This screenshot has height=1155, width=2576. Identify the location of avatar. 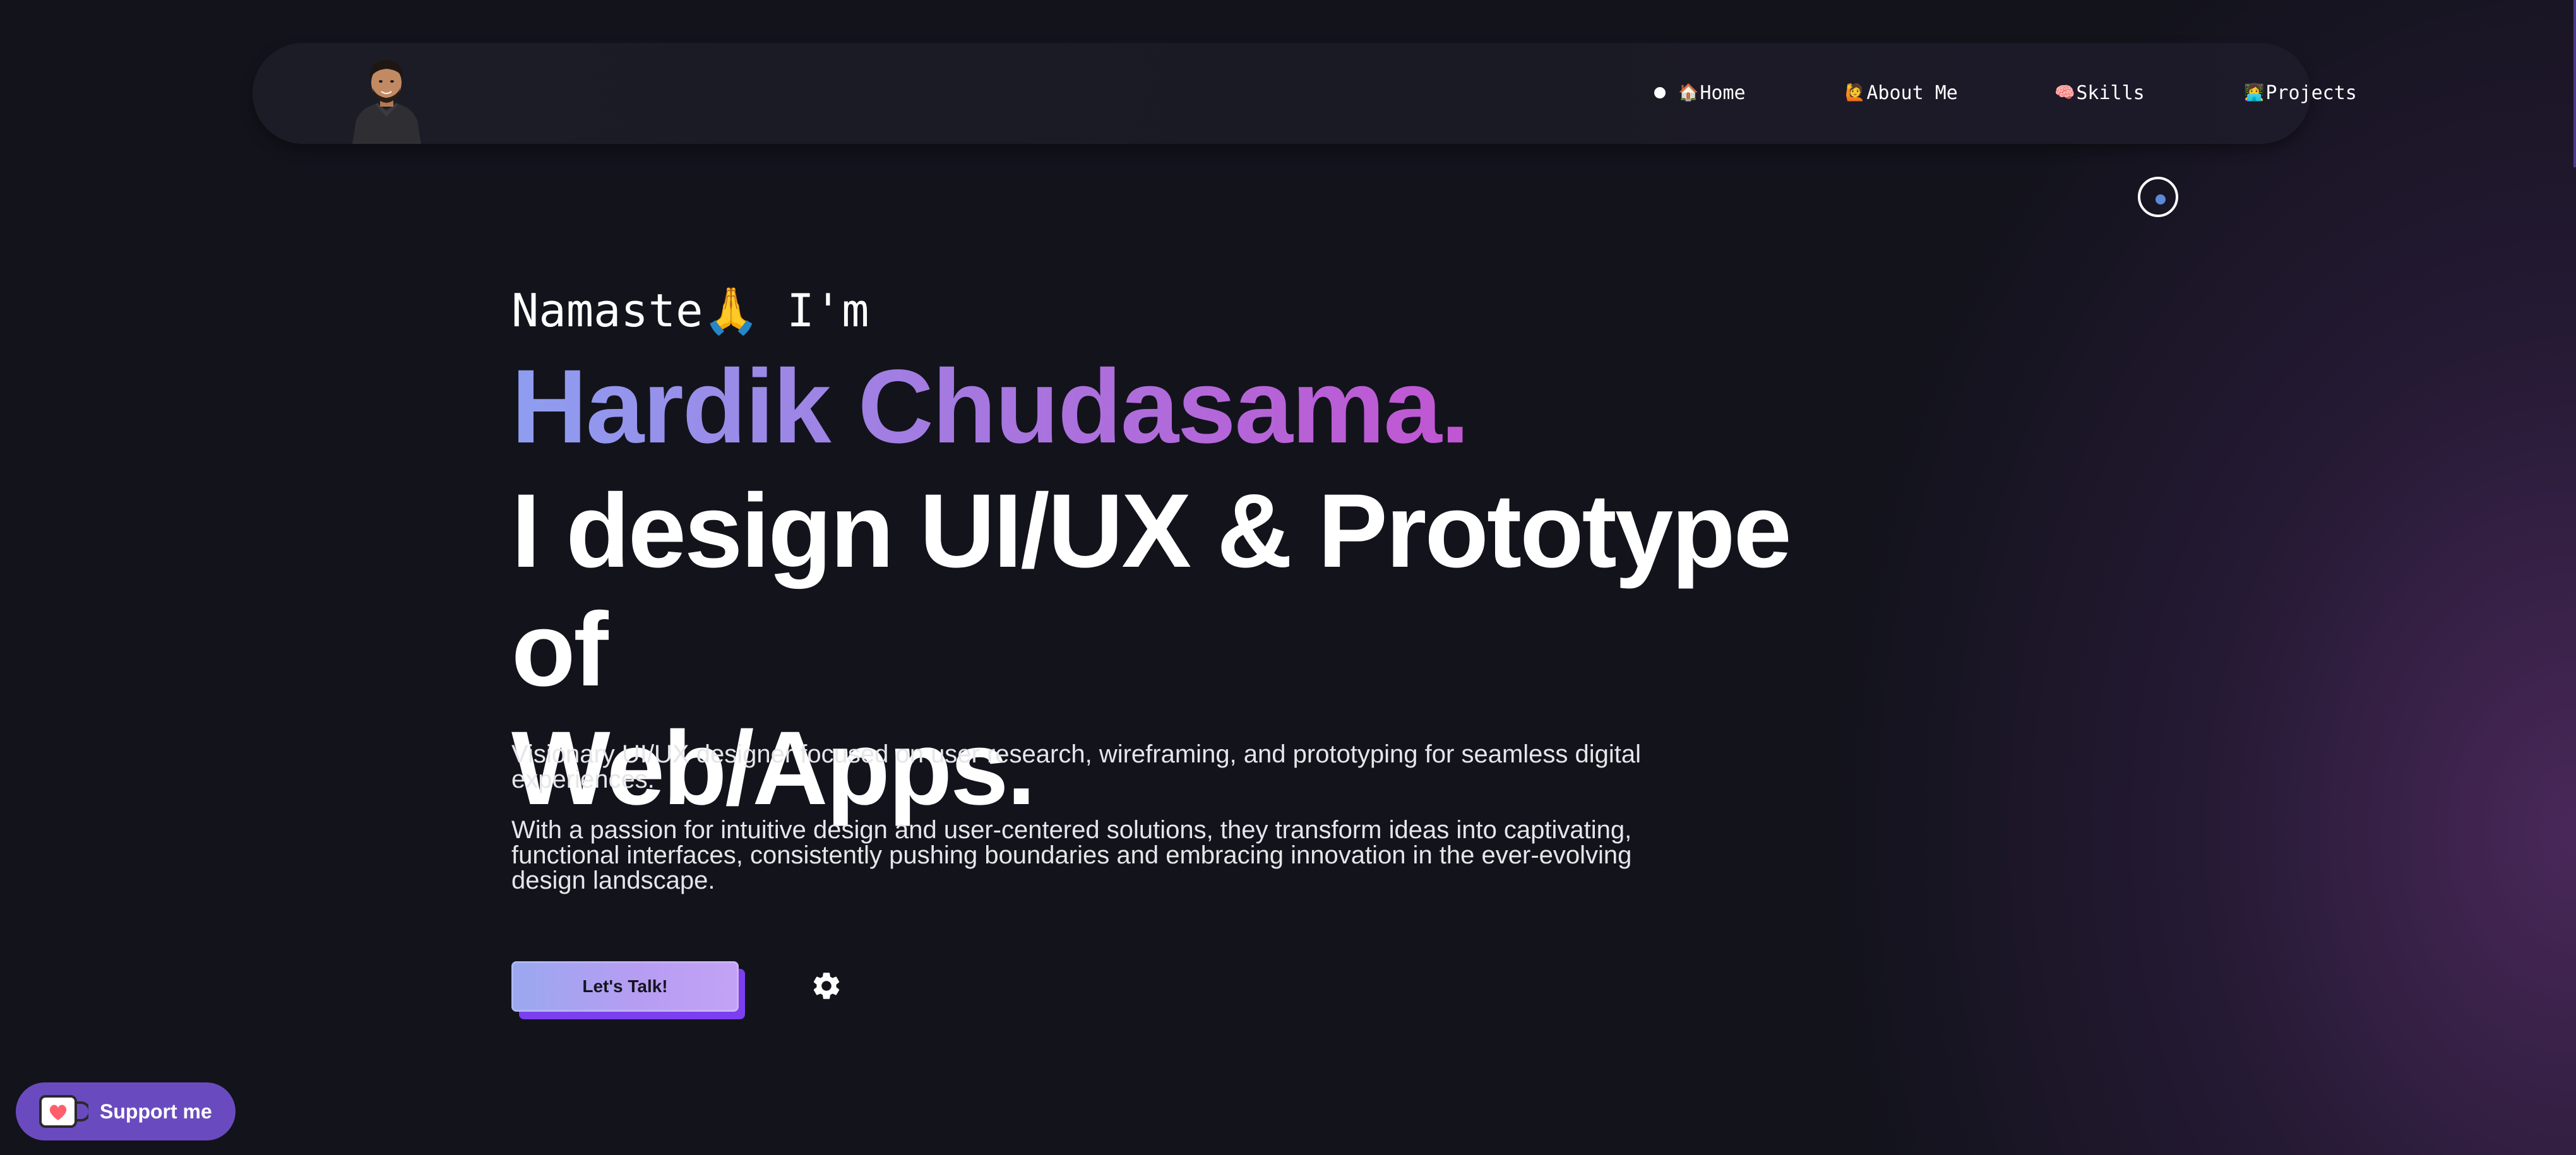
(386, 95).